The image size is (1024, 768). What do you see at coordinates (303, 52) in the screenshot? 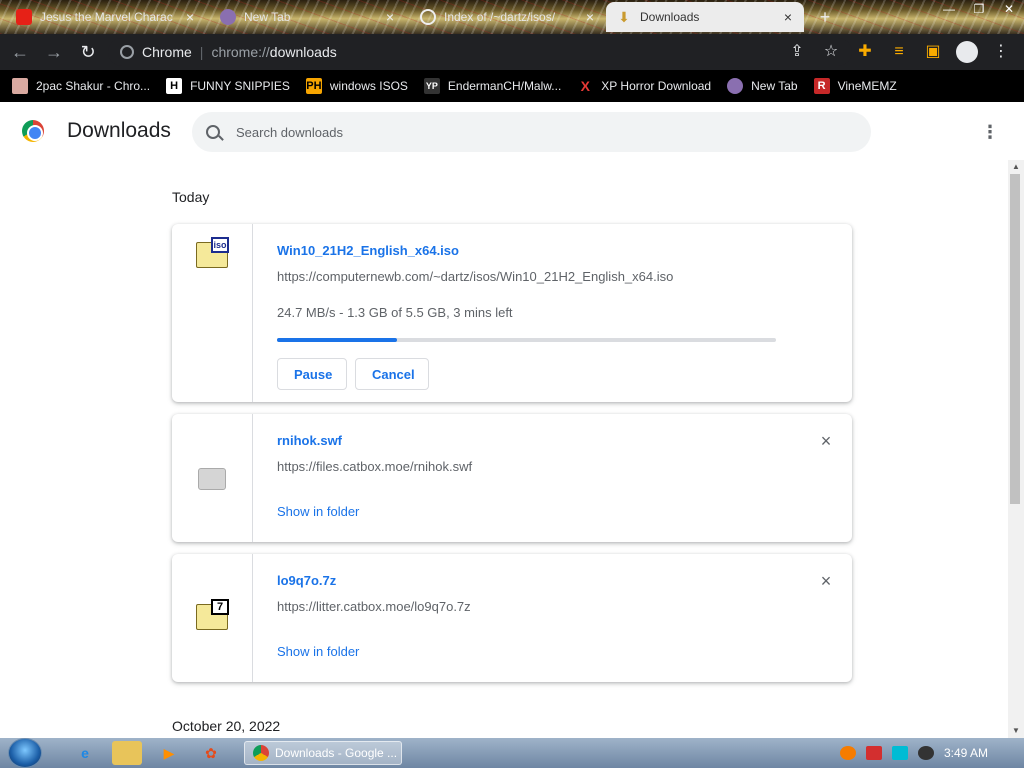
I see `url-path: downloads` at bounding box center [303, 52].